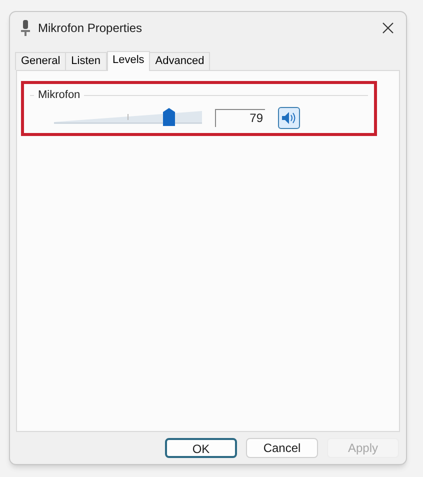  Describe the element at coordinates (240, 117) in the screenshot. I see `level-field: 79` at that location.